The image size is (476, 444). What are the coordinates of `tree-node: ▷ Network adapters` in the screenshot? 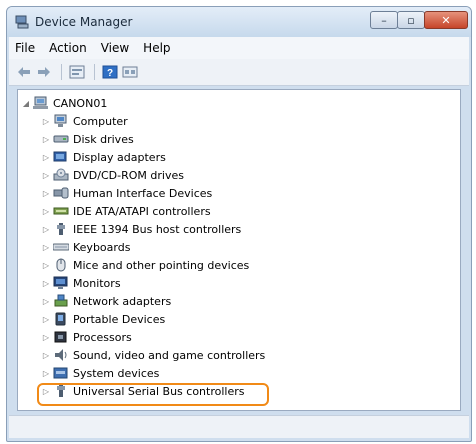 It's located at (106, 301).